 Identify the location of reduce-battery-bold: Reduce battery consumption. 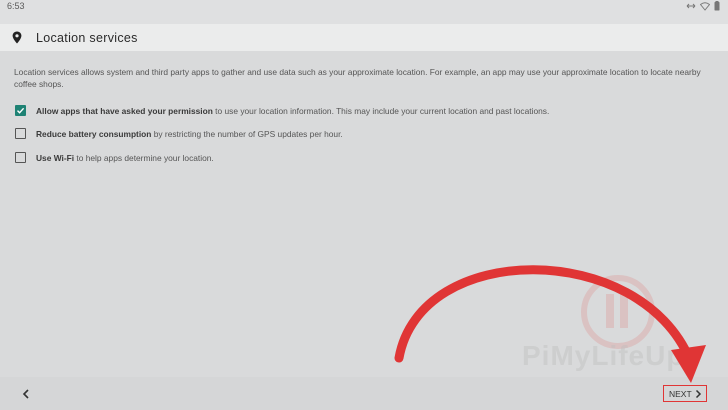
(94, 133).